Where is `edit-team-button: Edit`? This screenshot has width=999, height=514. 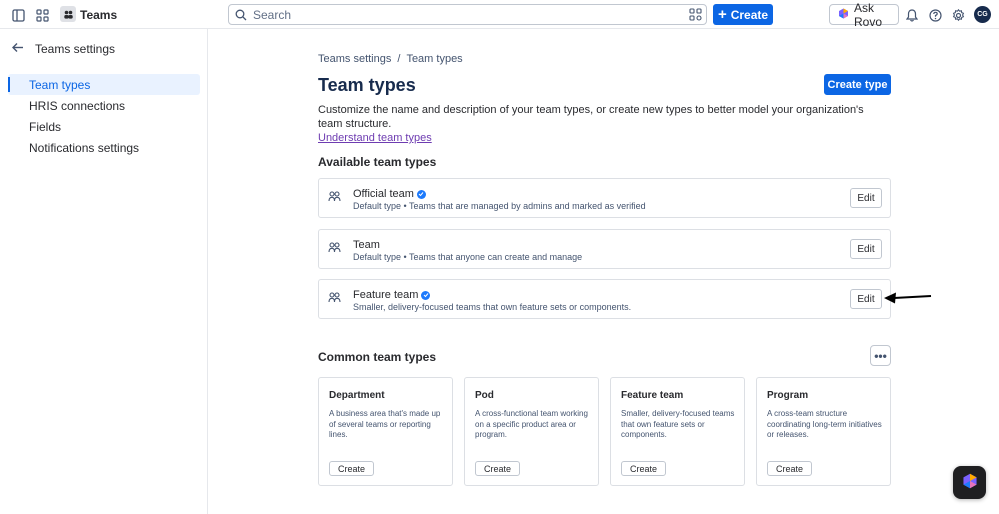
edit-team-button: Edit is located at coordinates (866, 249).